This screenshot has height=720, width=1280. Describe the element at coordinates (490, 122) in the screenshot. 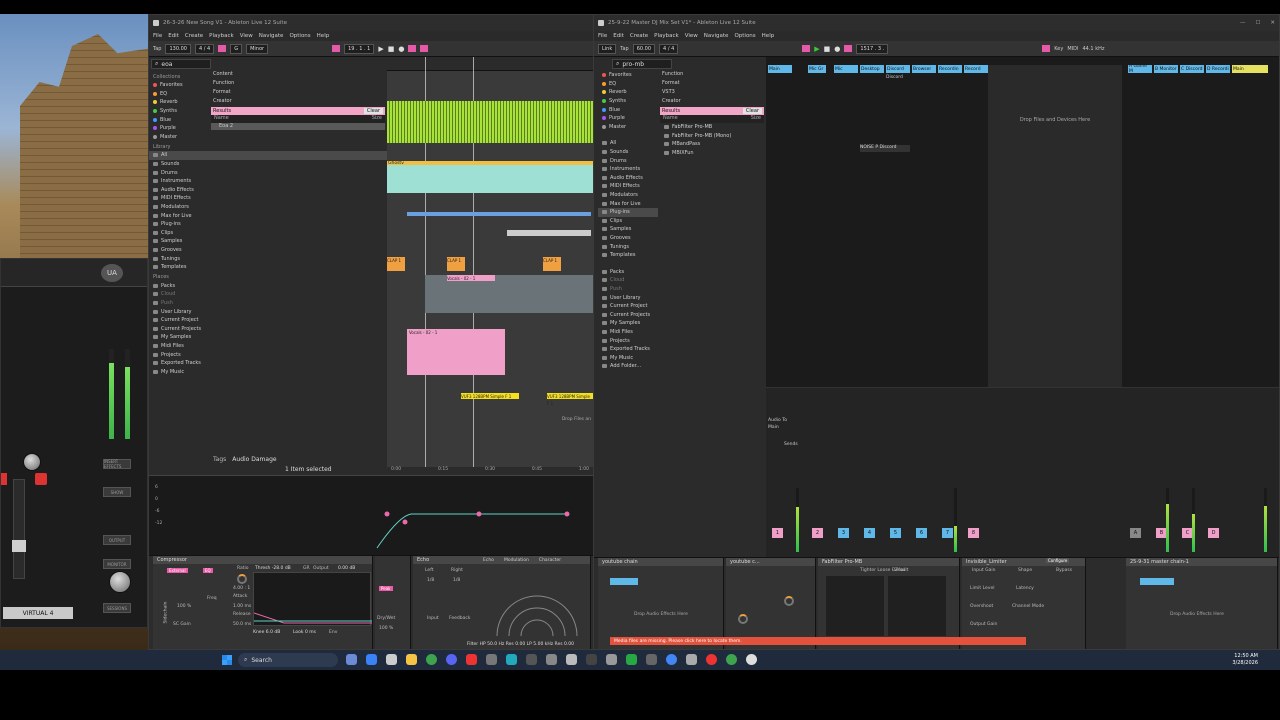

I see `green-audio-clip` at that location.